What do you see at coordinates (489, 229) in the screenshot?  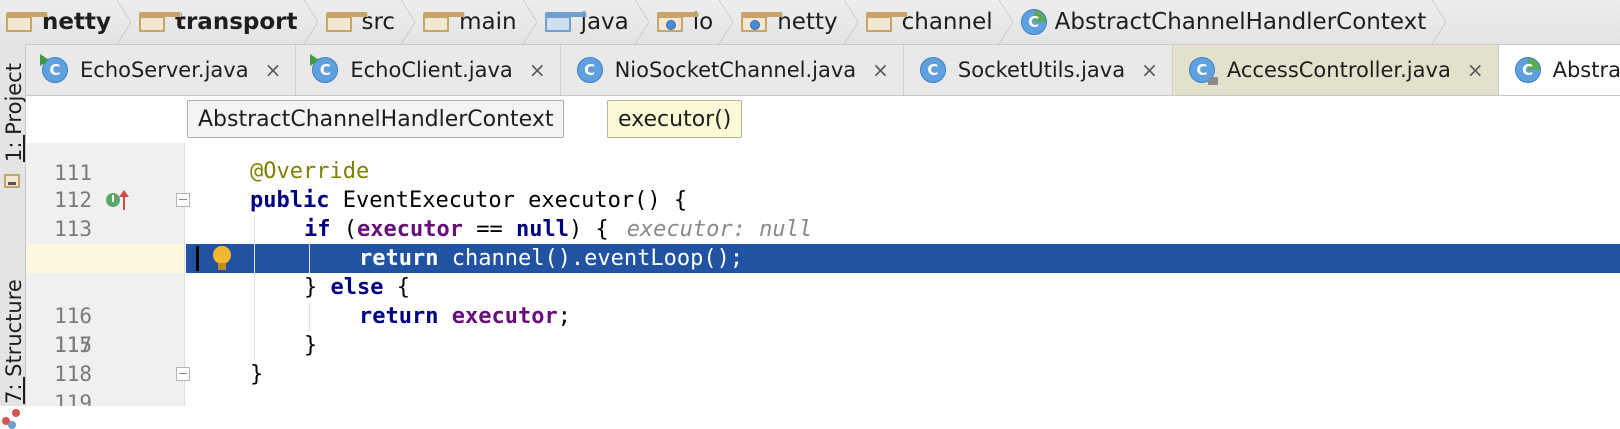 I see `code-fragment: ==` at bounding box center [489, 229].